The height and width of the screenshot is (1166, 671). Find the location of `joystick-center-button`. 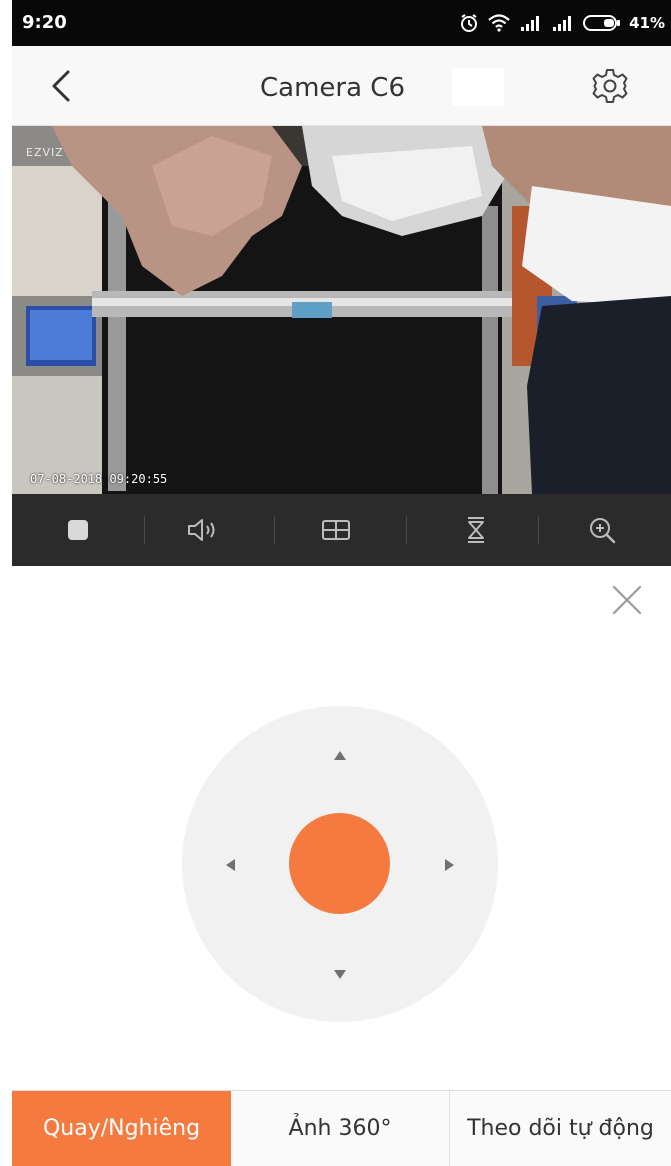

joystick-center-button is located at coordinates (339, 863).